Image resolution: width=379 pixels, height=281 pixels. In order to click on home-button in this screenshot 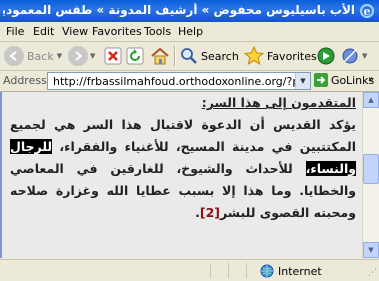, I will do `click(160, 56)`.